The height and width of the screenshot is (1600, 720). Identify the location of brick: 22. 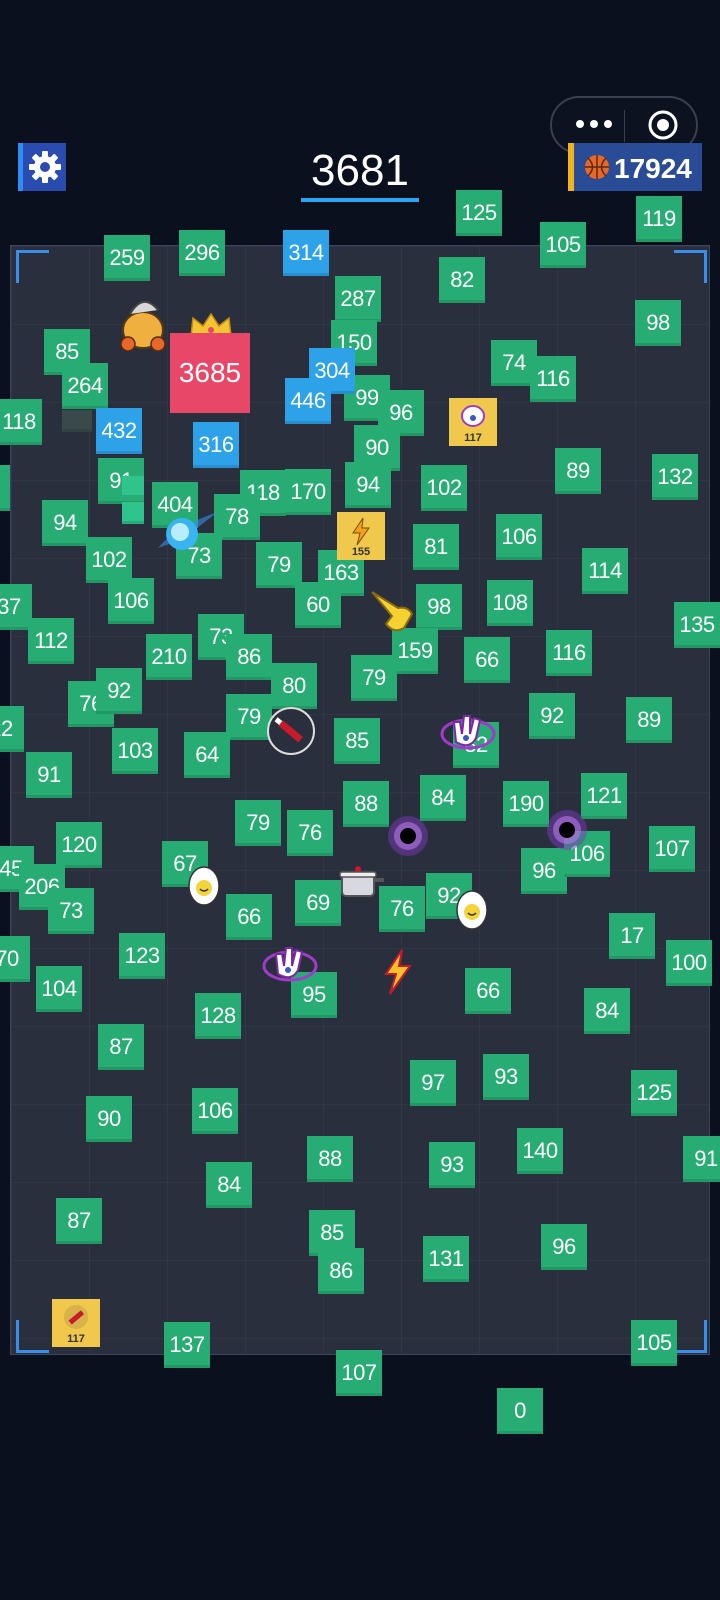
(12, 729).